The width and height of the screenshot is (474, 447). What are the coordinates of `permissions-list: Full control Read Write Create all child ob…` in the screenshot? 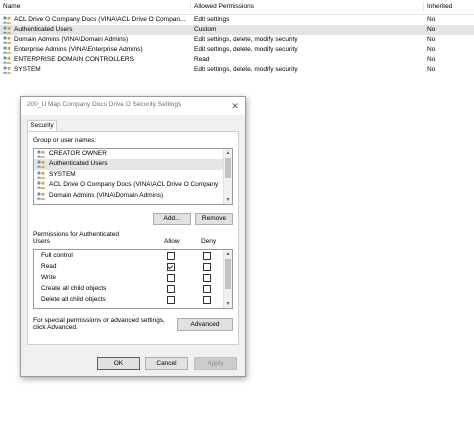 It's located at (133, 279).